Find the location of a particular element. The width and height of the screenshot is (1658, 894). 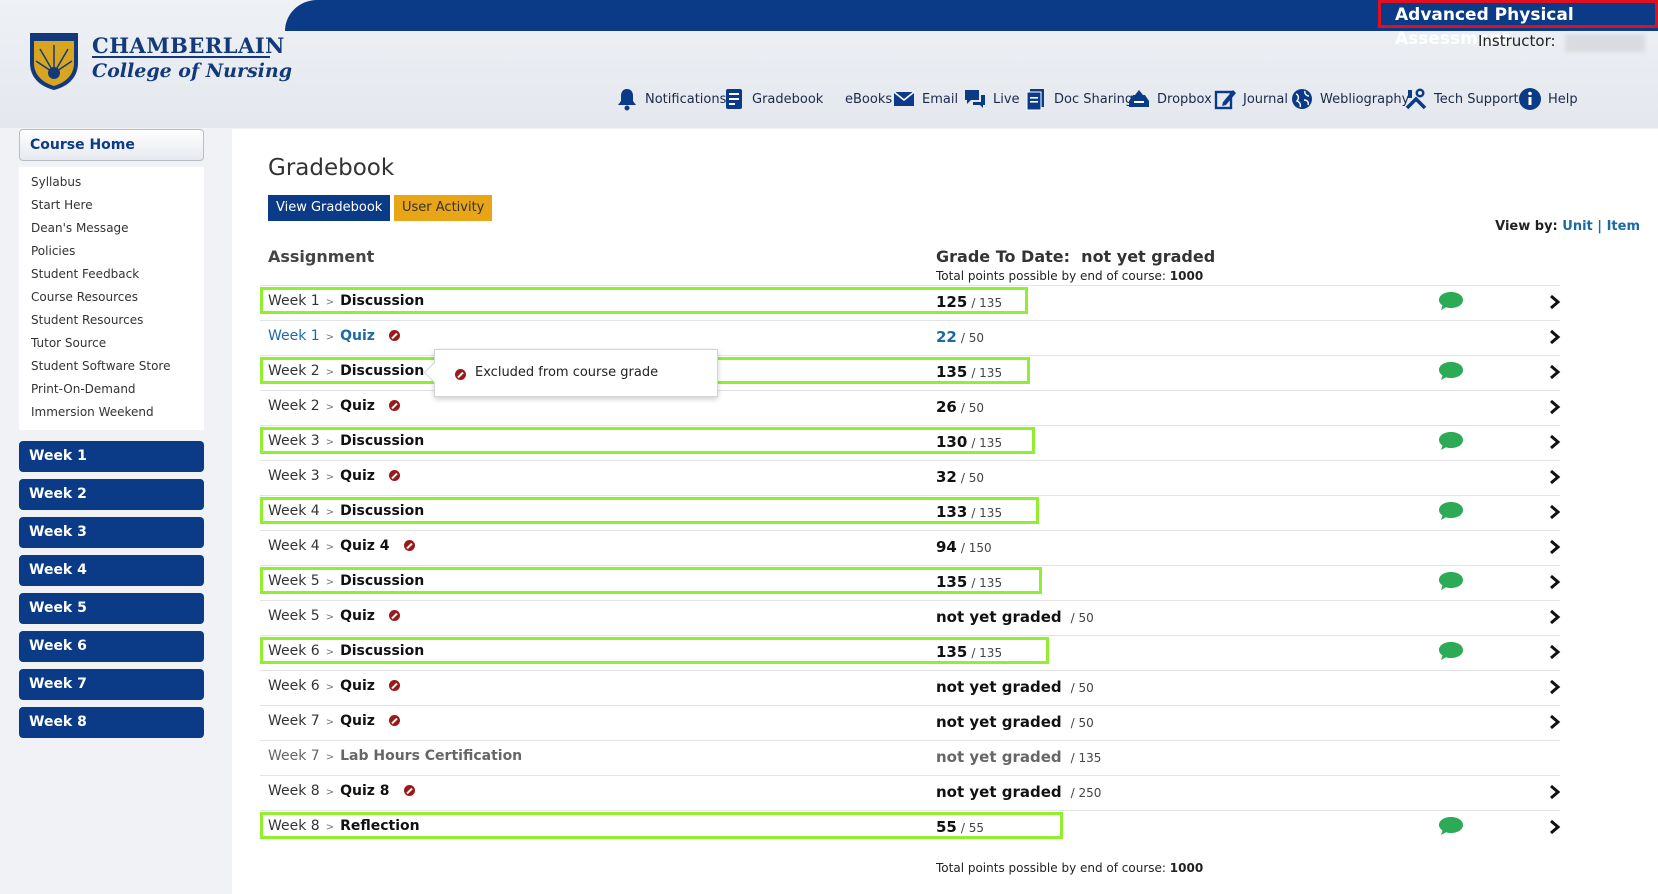

table-row: Week 4 > Discussion 133/ 135 is located at coordinates (911, 512).